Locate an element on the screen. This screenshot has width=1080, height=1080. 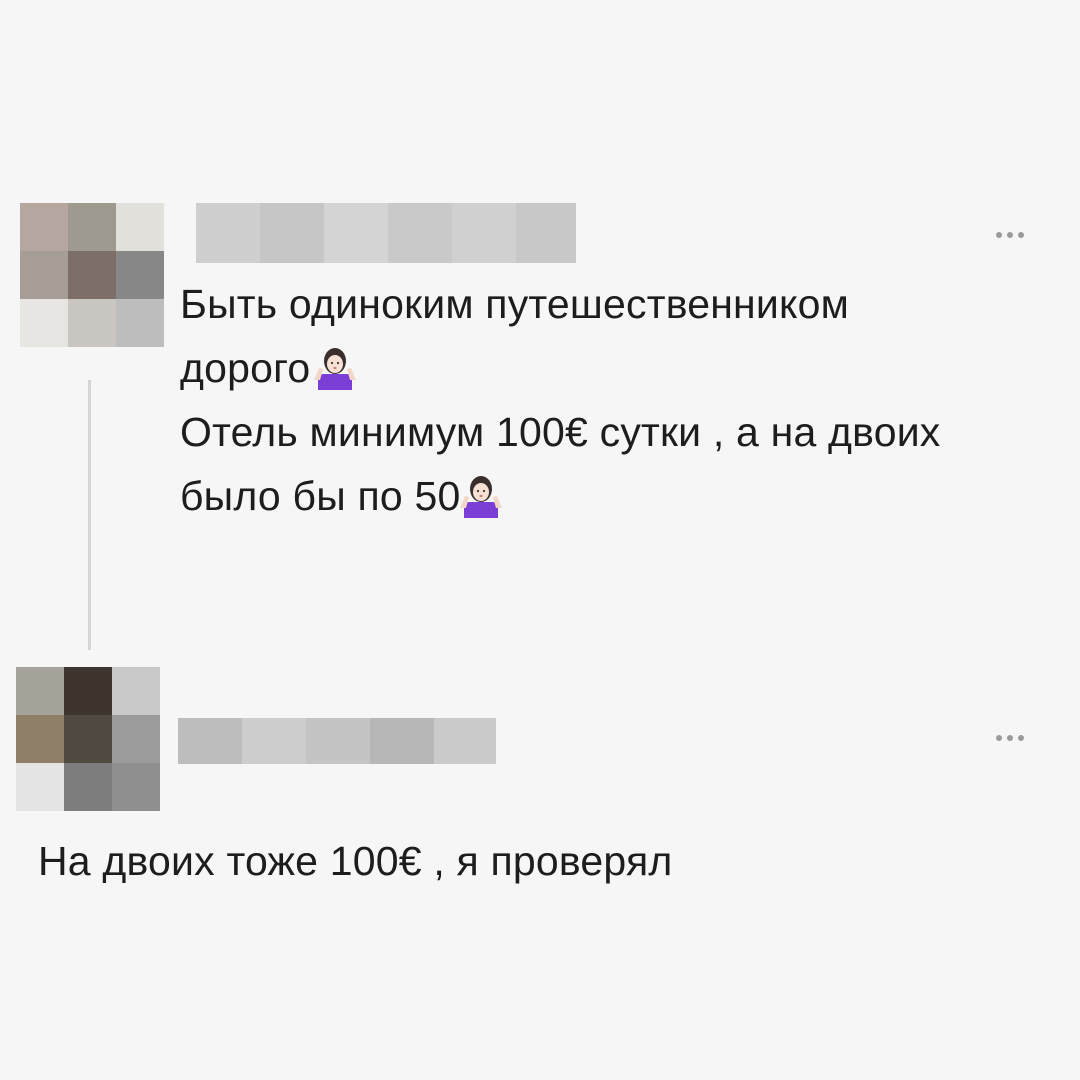
comment-line-text: дорого is located at coordinates (245, 368).